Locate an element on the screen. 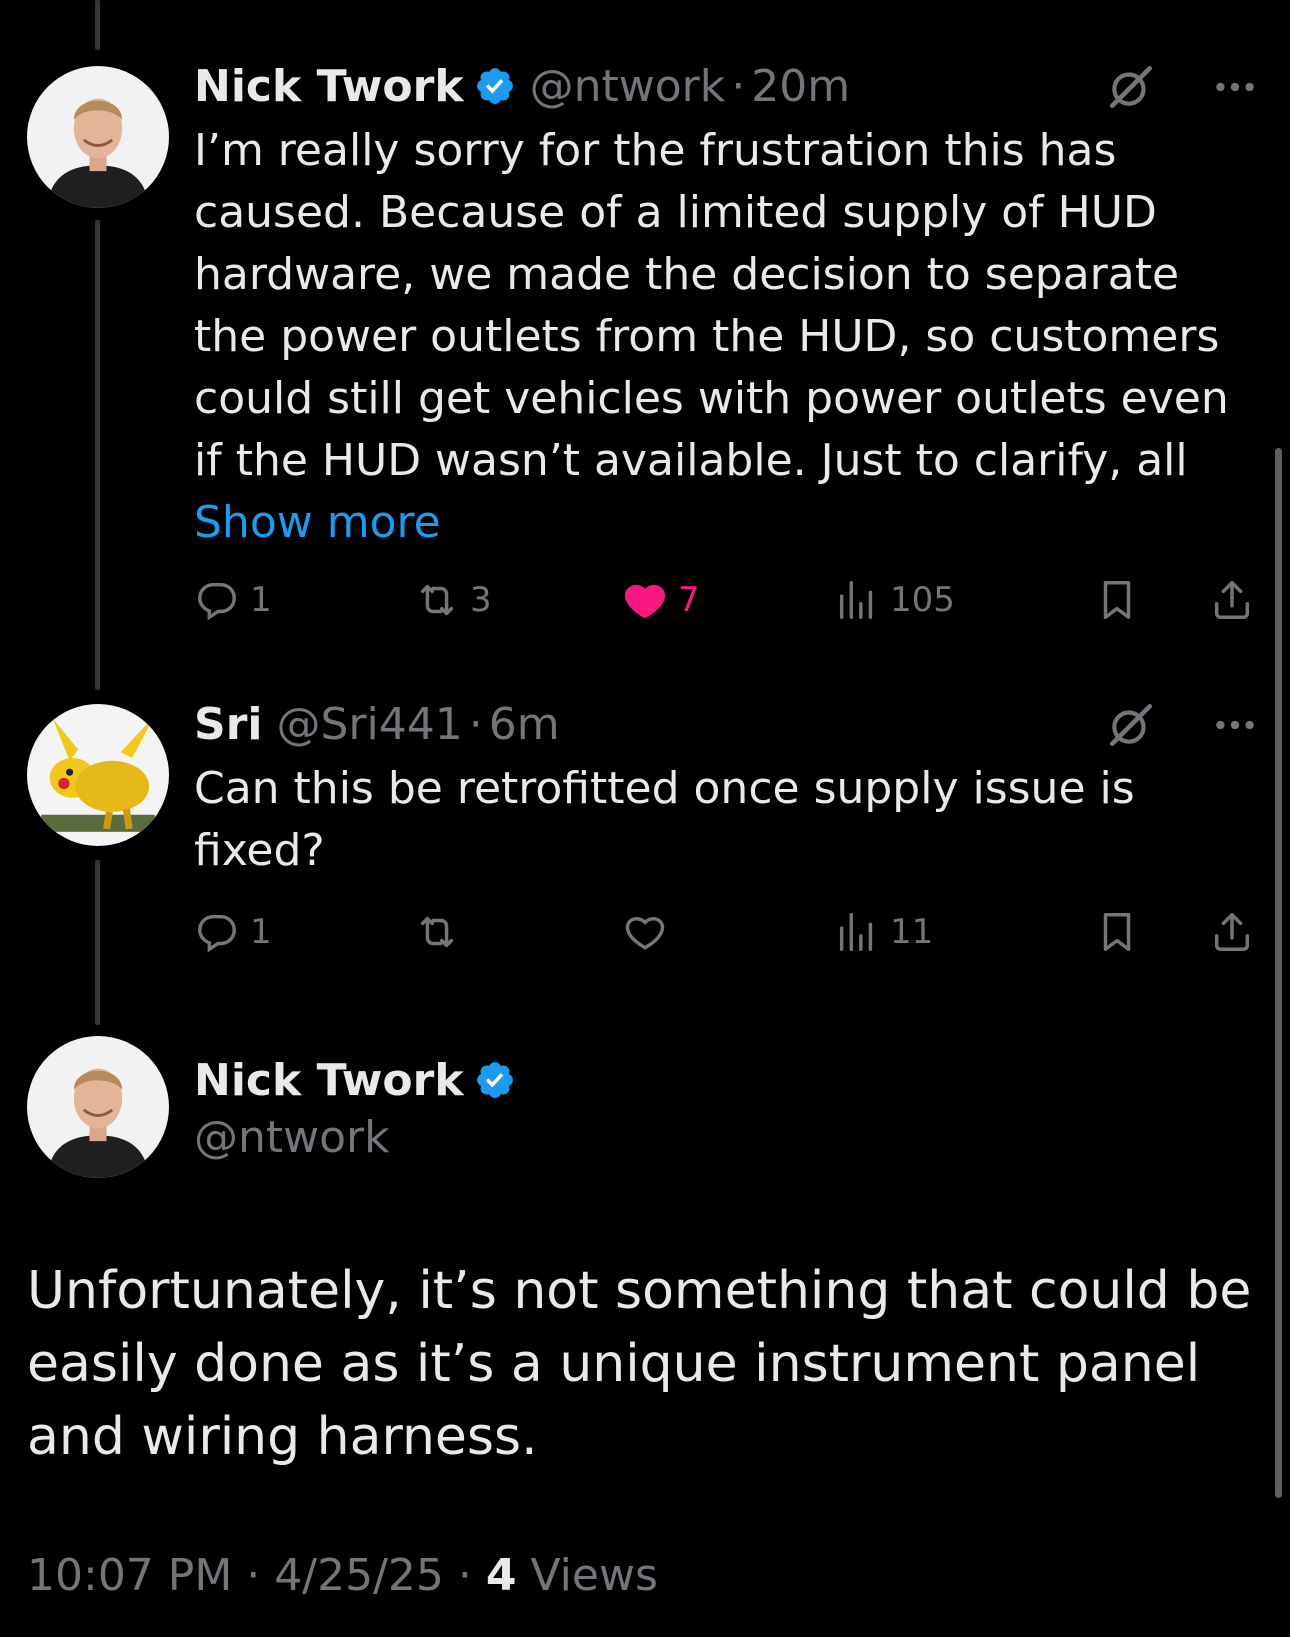  thread-line-top is located at coordinates (97, 25).